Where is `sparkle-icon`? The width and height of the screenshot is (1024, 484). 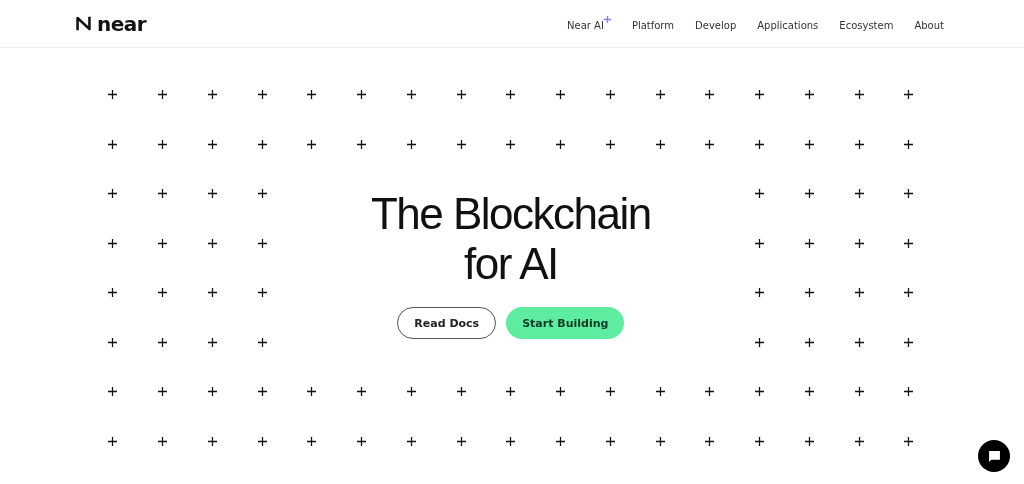 sparkle-icon is located at coordinates (607, 19).